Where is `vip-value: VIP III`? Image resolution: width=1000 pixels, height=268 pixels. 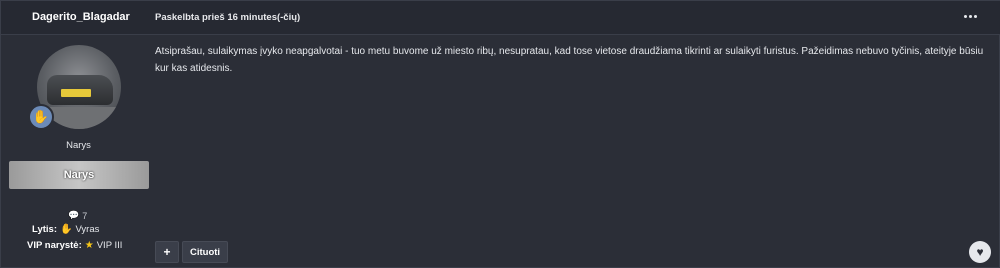
vip-value: VIP III is located at coordinates (109, 245).